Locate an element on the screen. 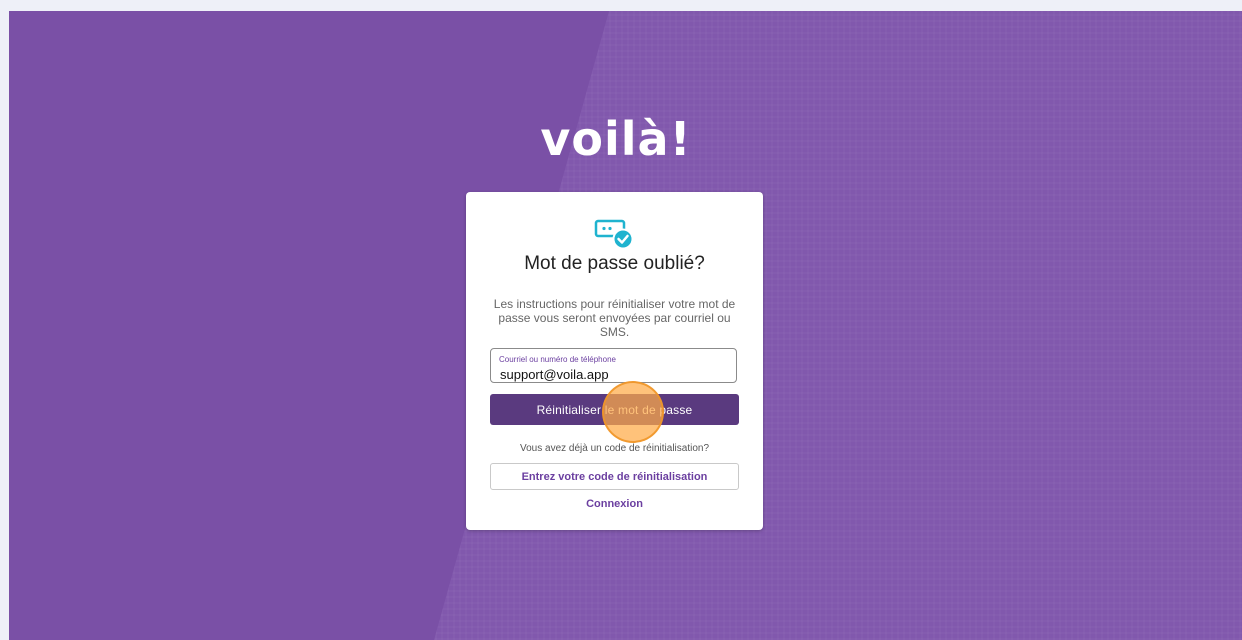  email-or-phone-field: Courriel ou numéro de téléphone is located at coordinates (613, 365).